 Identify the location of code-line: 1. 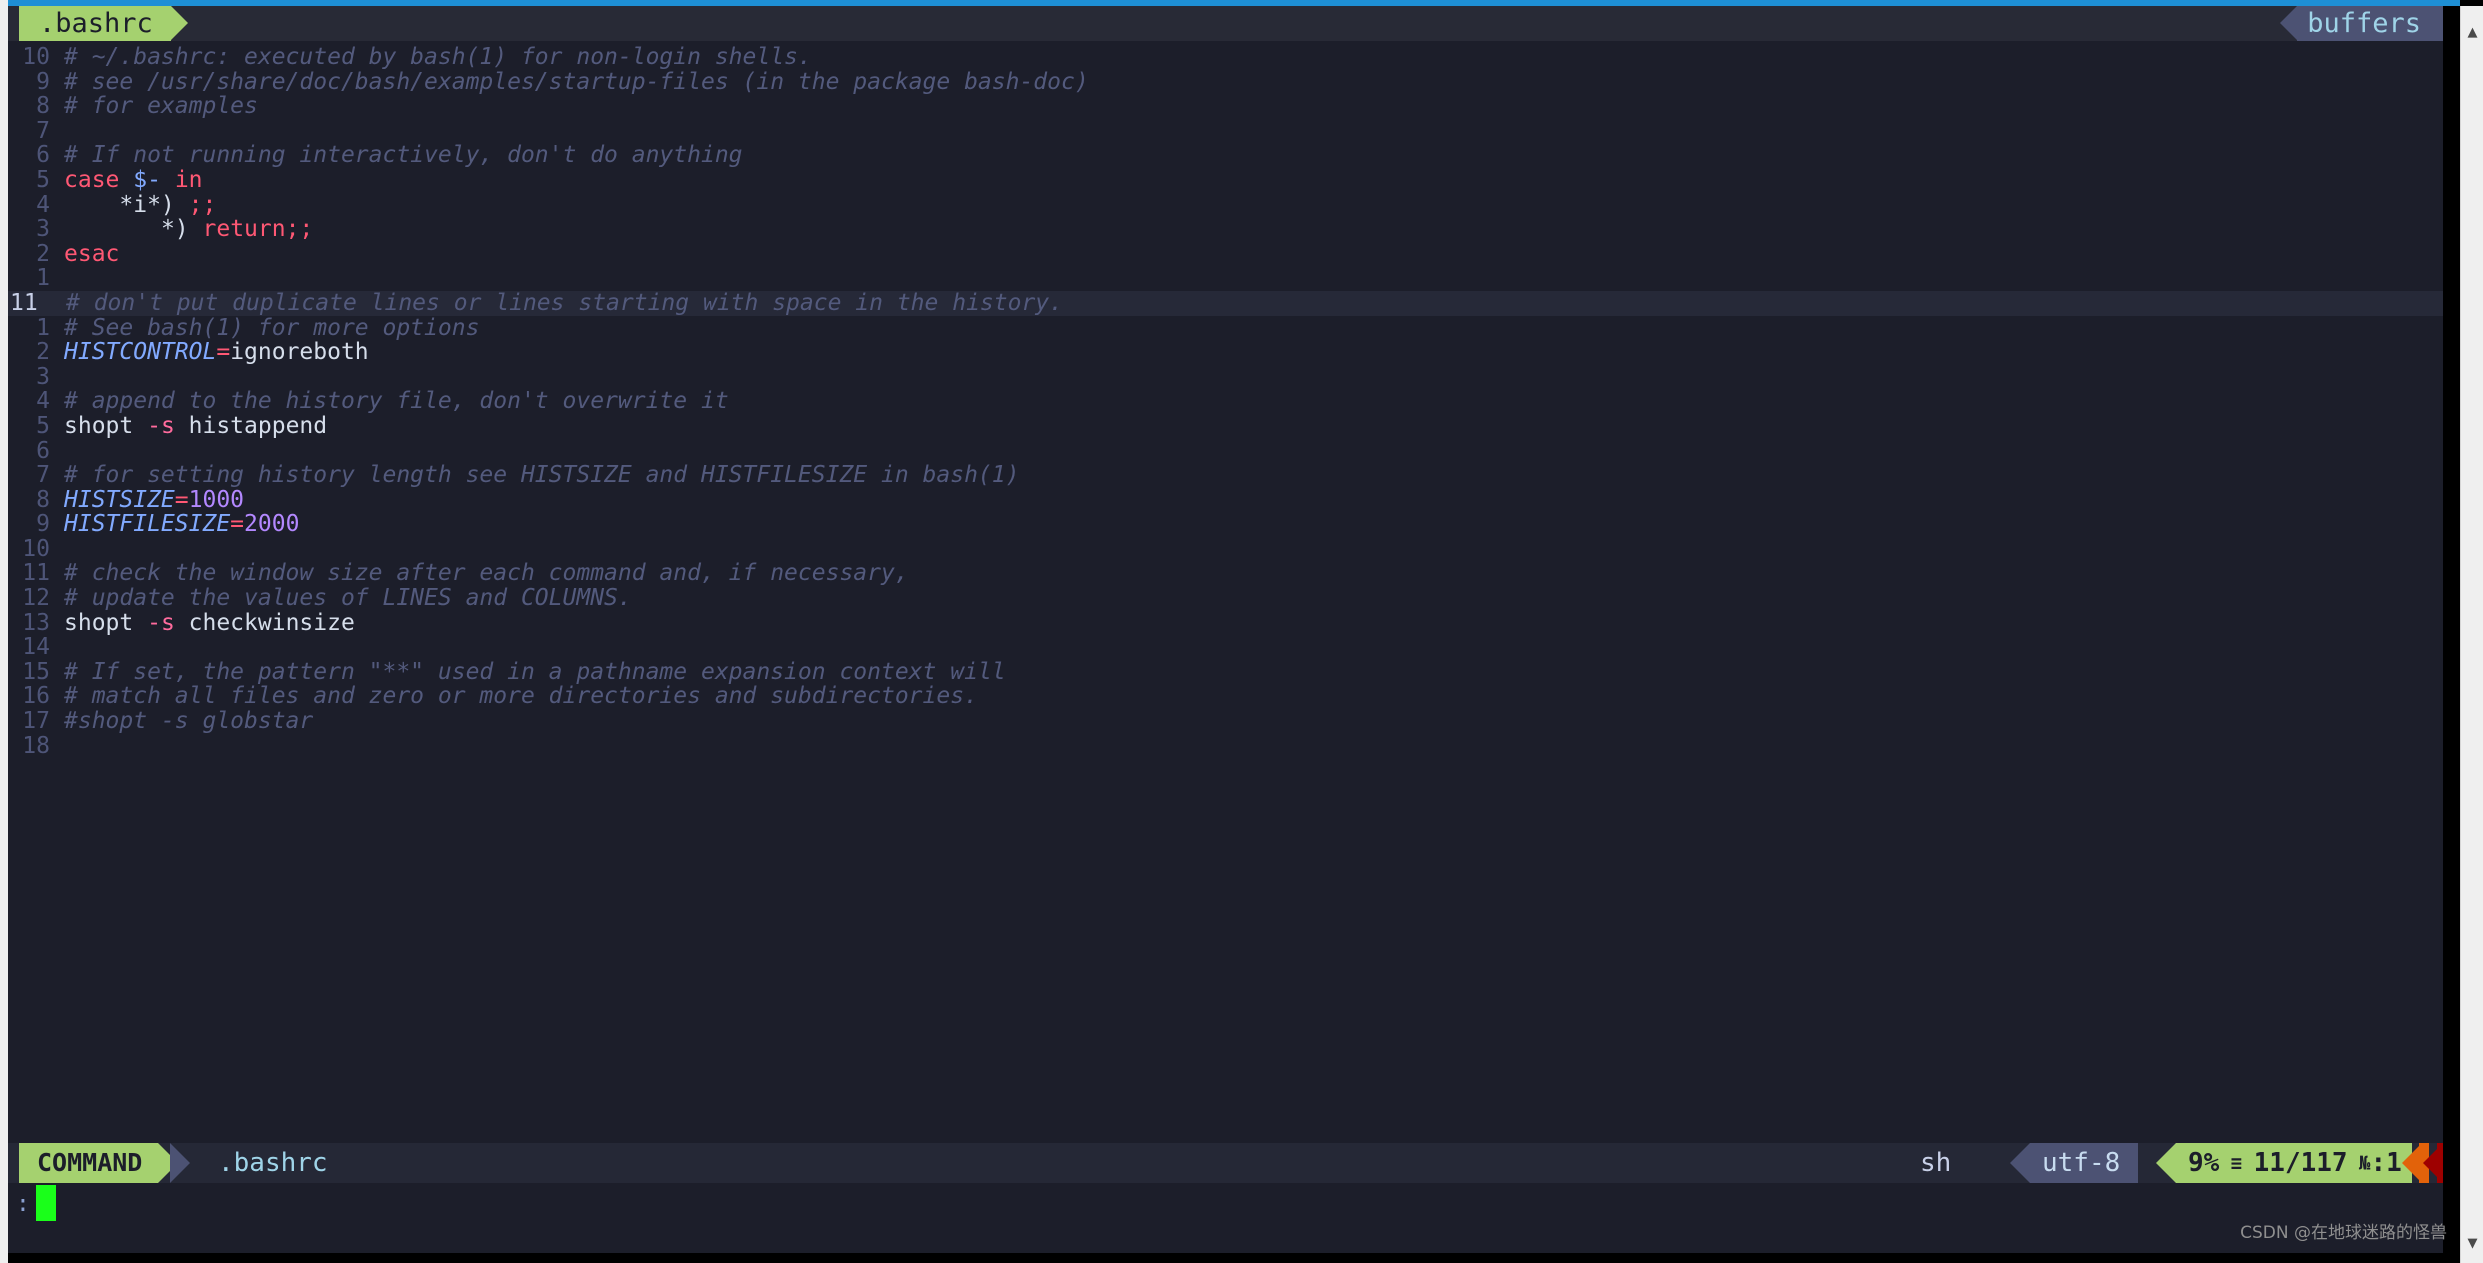
(1225, 278).